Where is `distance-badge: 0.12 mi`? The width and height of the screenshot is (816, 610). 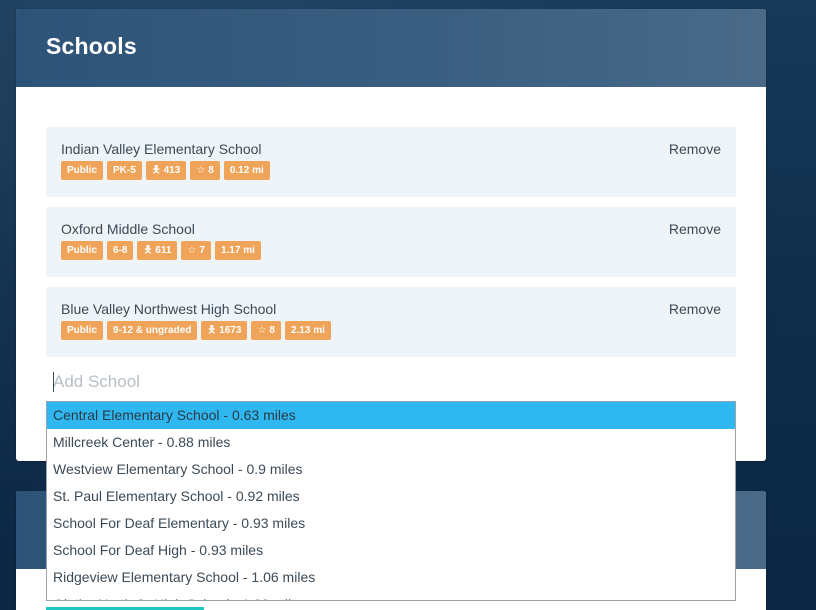 distance-badge: 0.12 mi is located at coordinates (246, 170).